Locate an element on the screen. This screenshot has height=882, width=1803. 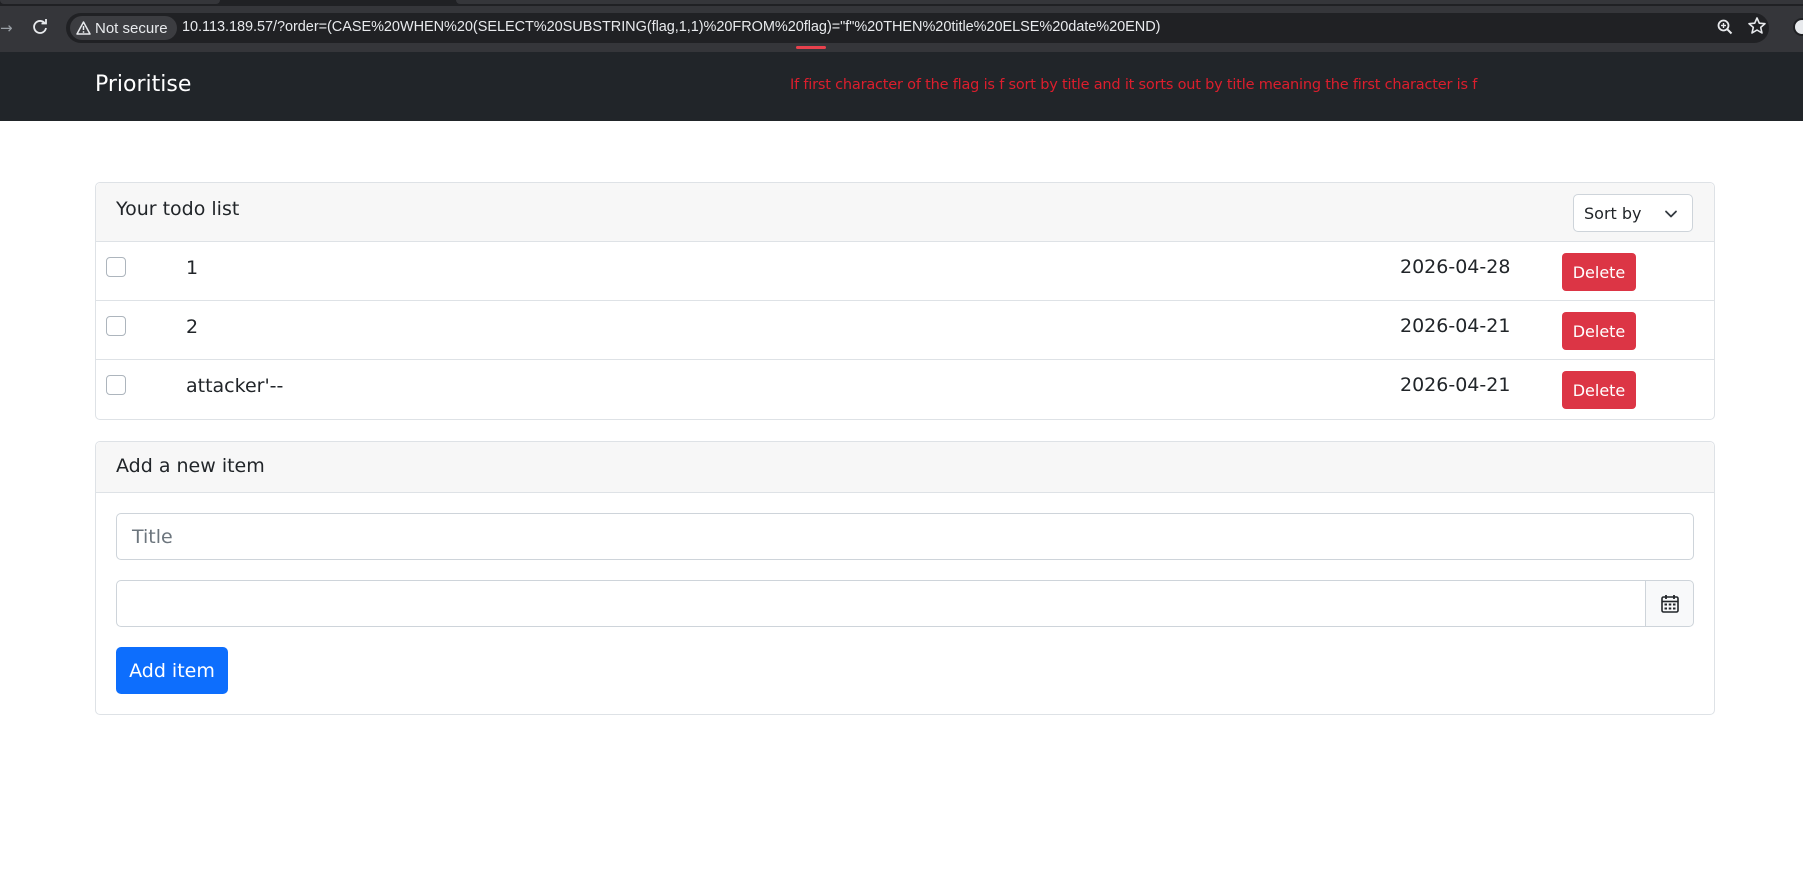
todo-row: 1 2026-04-28 Delete is located at coordinates (905, 271).